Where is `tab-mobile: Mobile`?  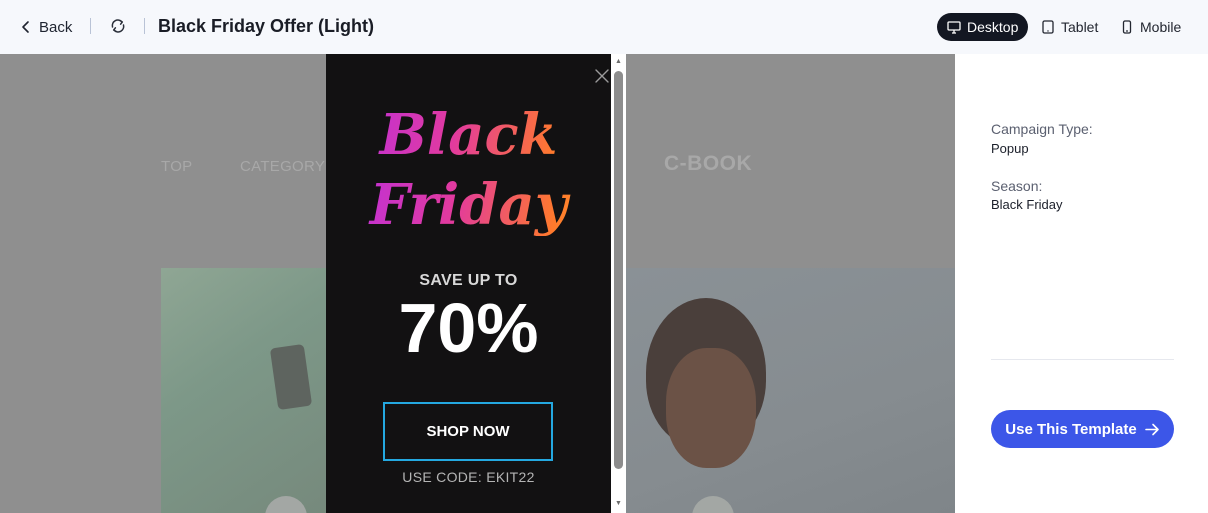
tab-mobile: Mobile is located at coordinates (1150, 27).